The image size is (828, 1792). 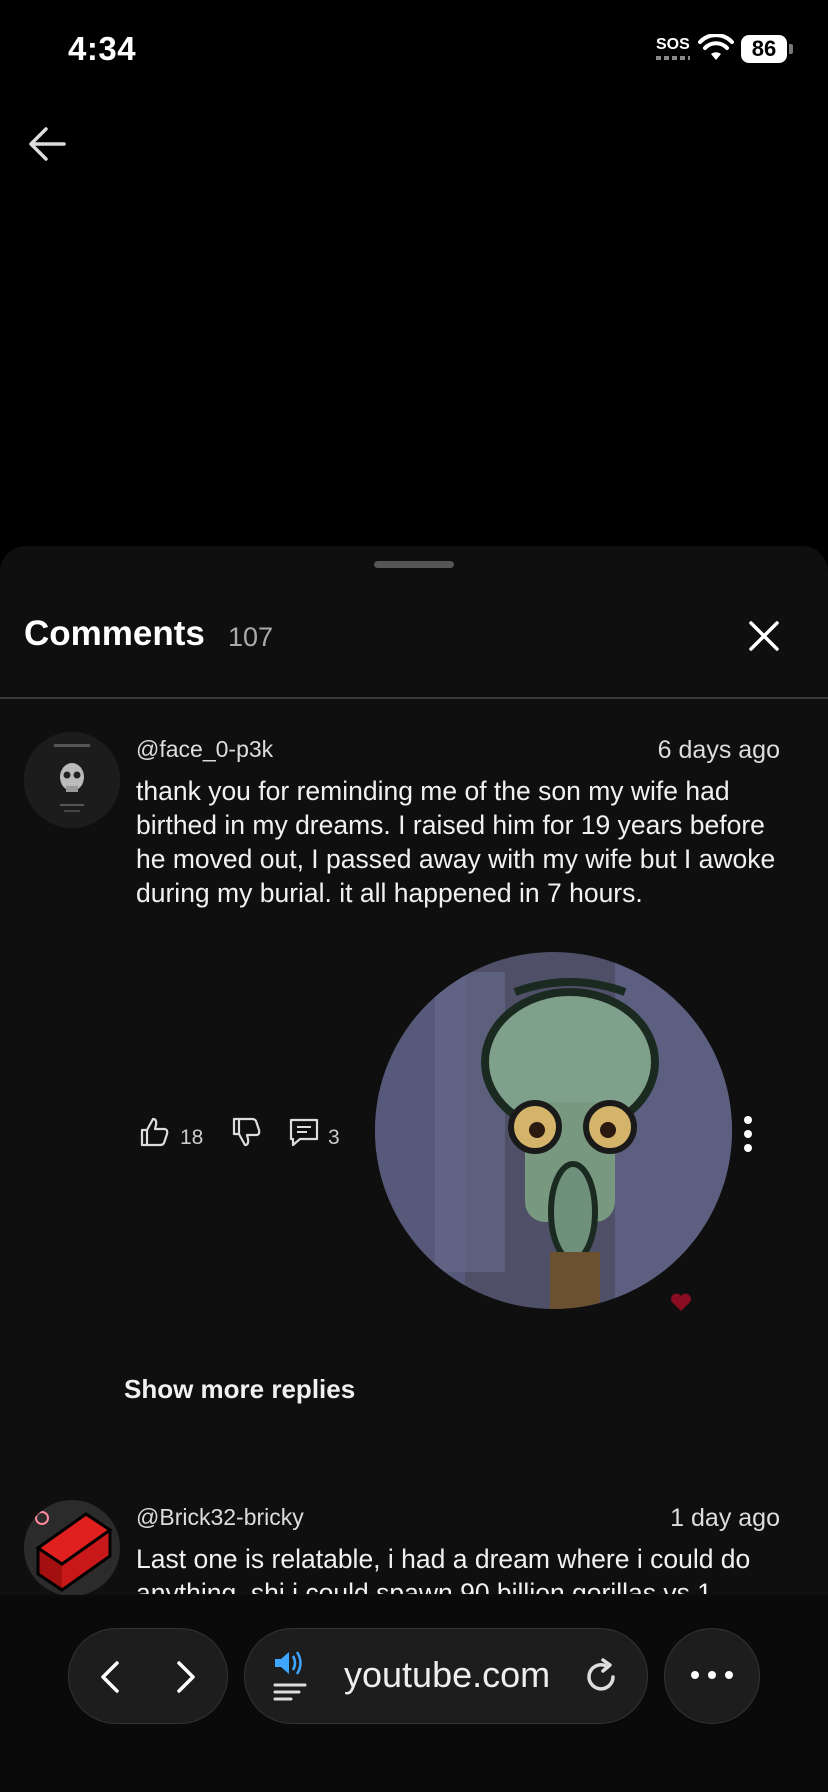 I want to click on like-icon, so click(x=154, y=1132).